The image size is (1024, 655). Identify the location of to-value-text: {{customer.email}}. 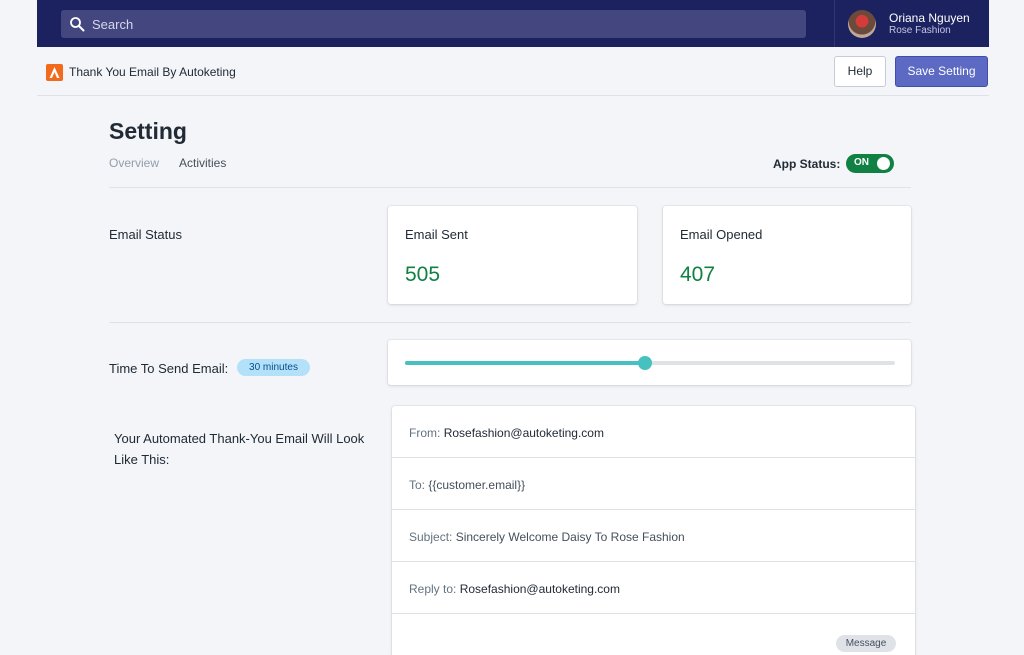
(477, 485).